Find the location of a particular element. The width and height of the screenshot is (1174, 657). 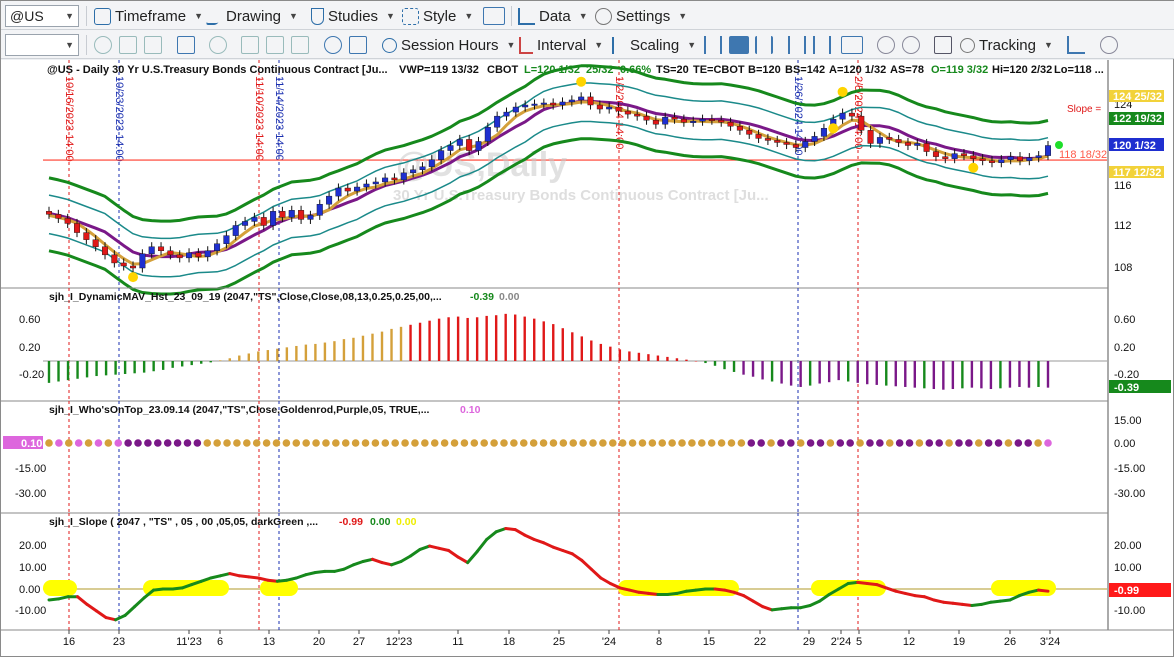

date-tick-label: 26 is located at coordinates (1010, 642).